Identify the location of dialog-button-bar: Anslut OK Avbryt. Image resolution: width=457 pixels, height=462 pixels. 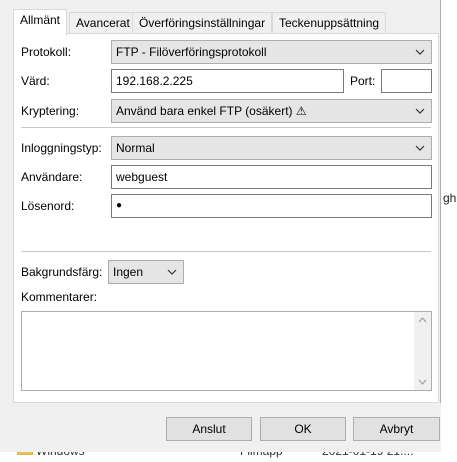
(220, 427).